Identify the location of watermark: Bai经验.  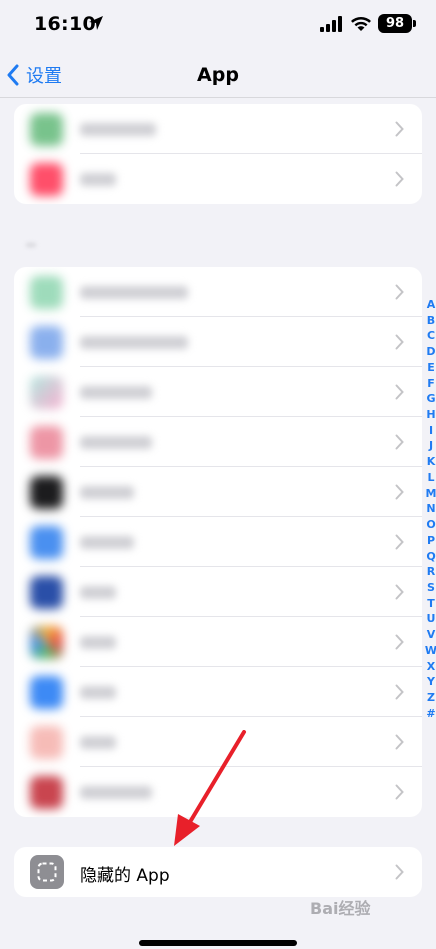
(340, 908).